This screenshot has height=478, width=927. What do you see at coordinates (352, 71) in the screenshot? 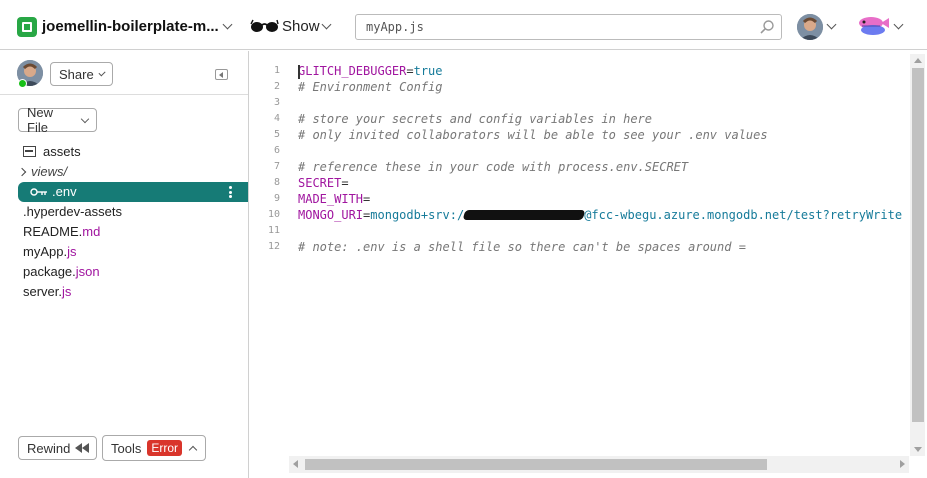
I see `env-var-name: GLITCH_DEBUGGER` at bounding box center [352, 71].